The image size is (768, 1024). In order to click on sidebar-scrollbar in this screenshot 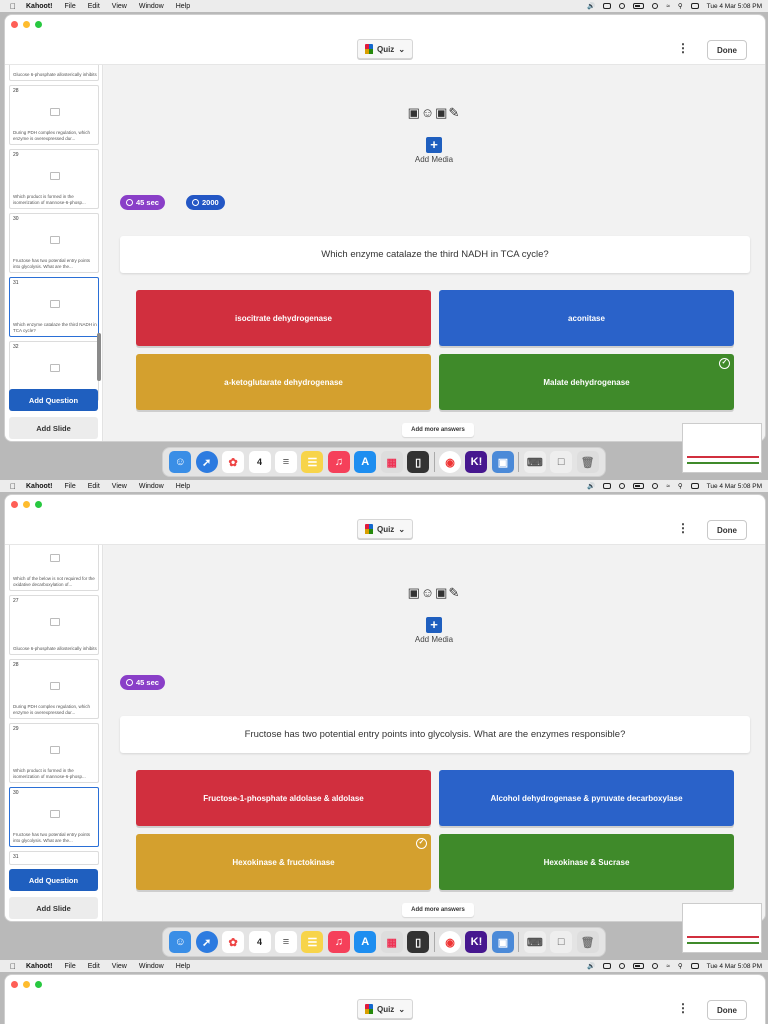, I will do `click(99, 357)`.